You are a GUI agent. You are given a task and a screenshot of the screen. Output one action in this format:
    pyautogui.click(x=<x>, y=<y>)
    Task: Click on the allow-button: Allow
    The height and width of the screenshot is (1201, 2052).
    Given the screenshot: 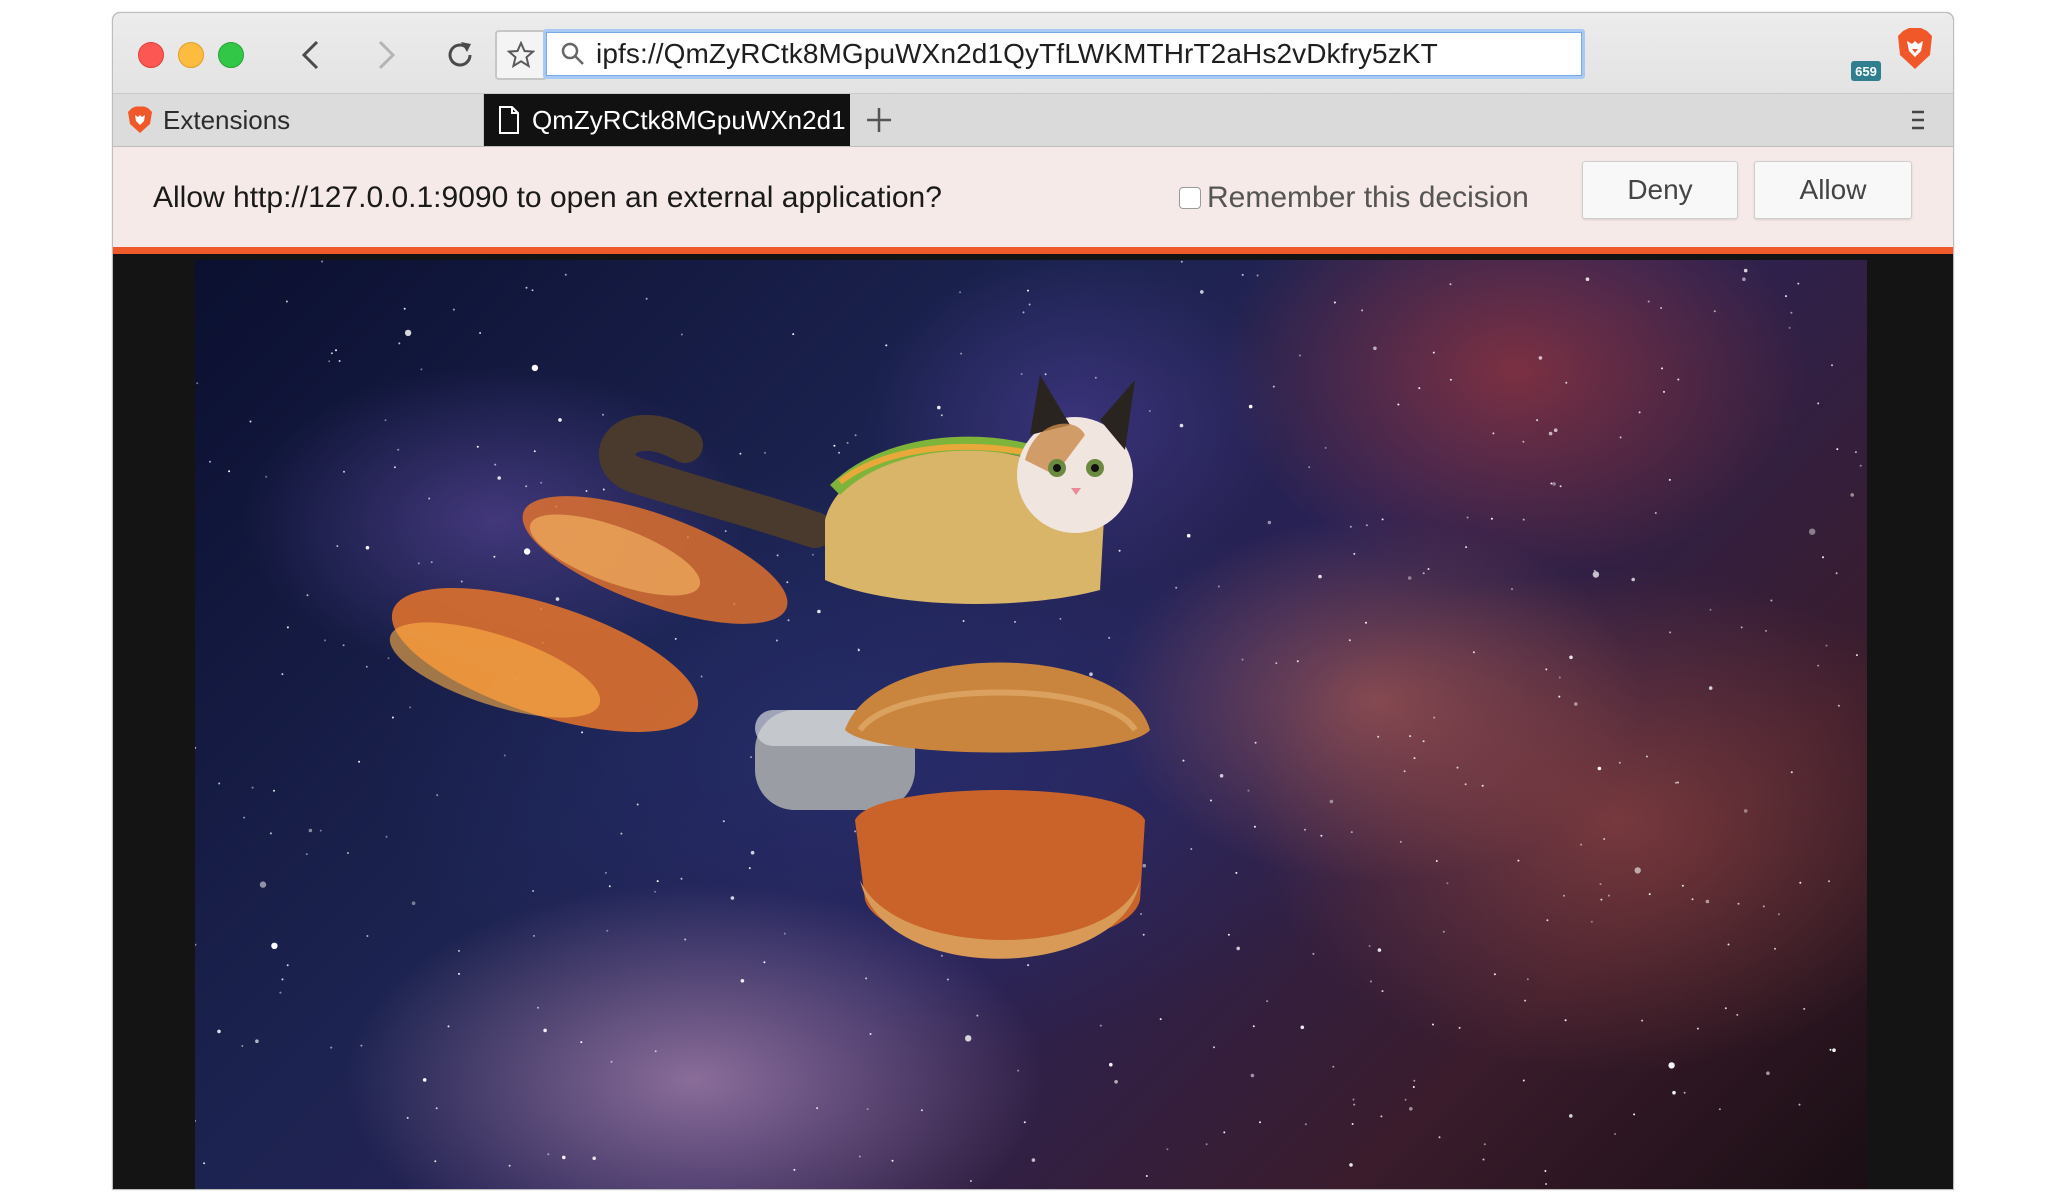 What is the action you would take?
    pyautogui.click(x=1833, y=190)
    